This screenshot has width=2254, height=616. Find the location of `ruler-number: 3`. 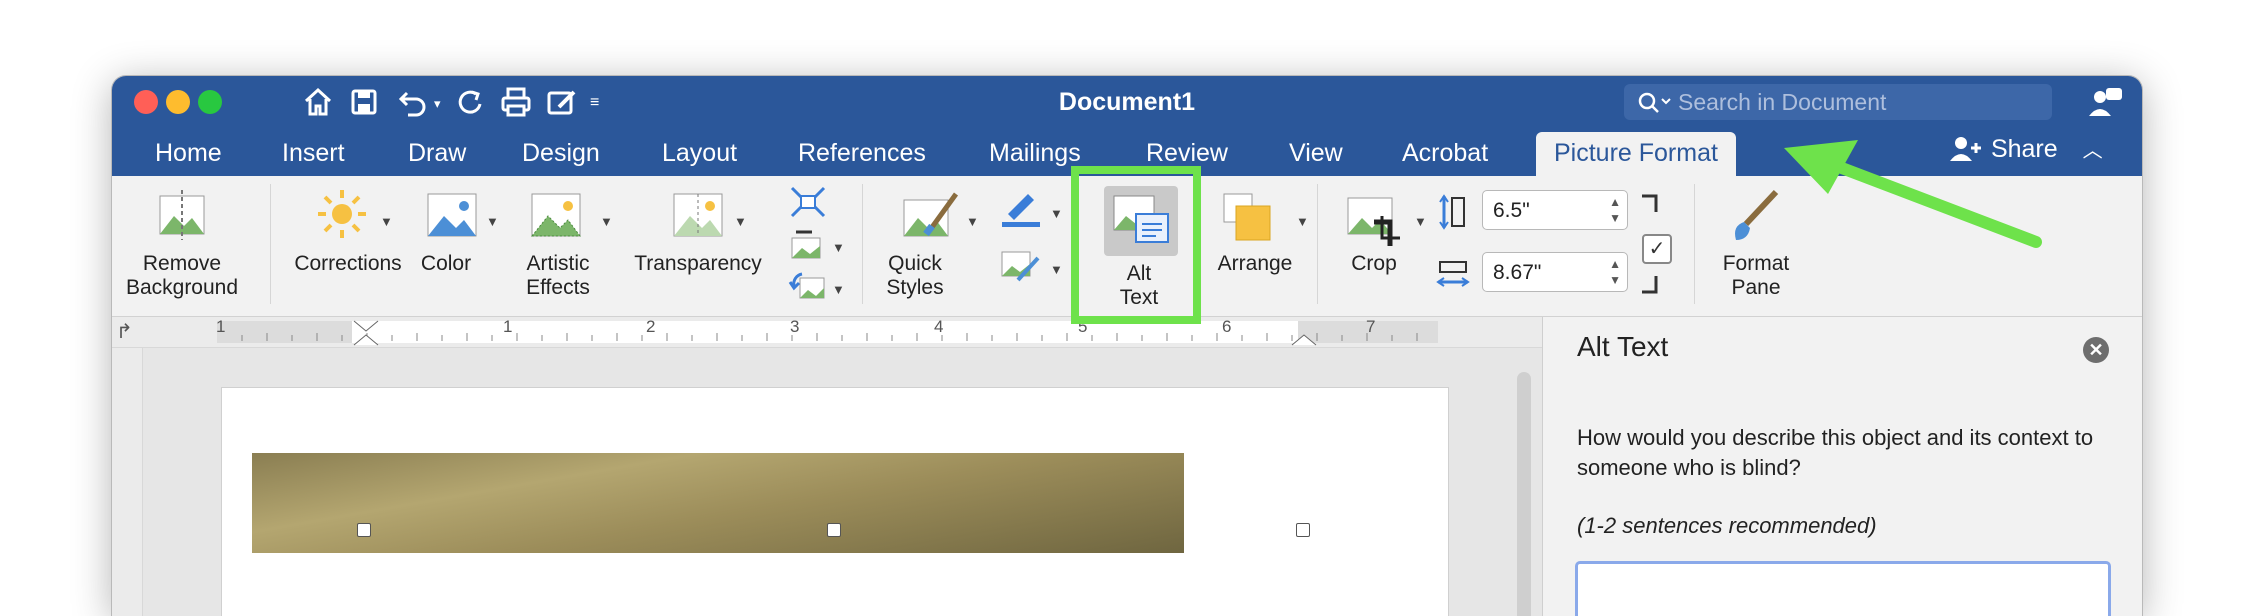

ruler-number: 3 is located at coordinates (795, 326).